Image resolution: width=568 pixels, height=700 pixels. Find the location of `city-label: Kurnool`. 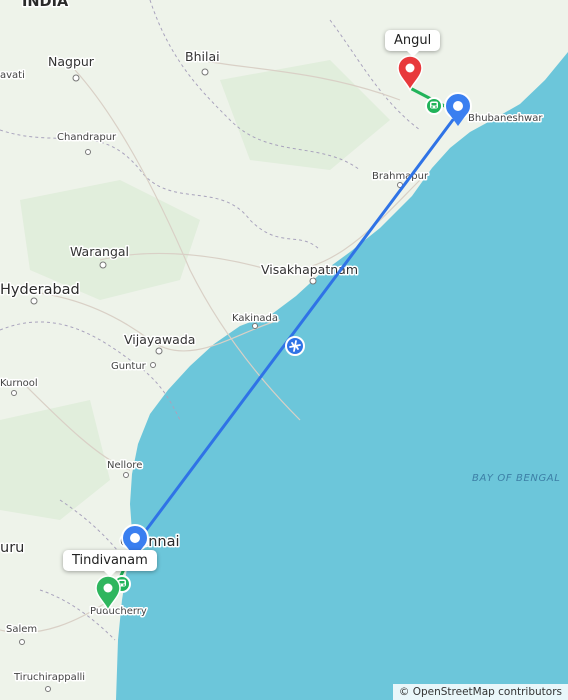

city-label: Kurnool is located at coordinates (19, 383).